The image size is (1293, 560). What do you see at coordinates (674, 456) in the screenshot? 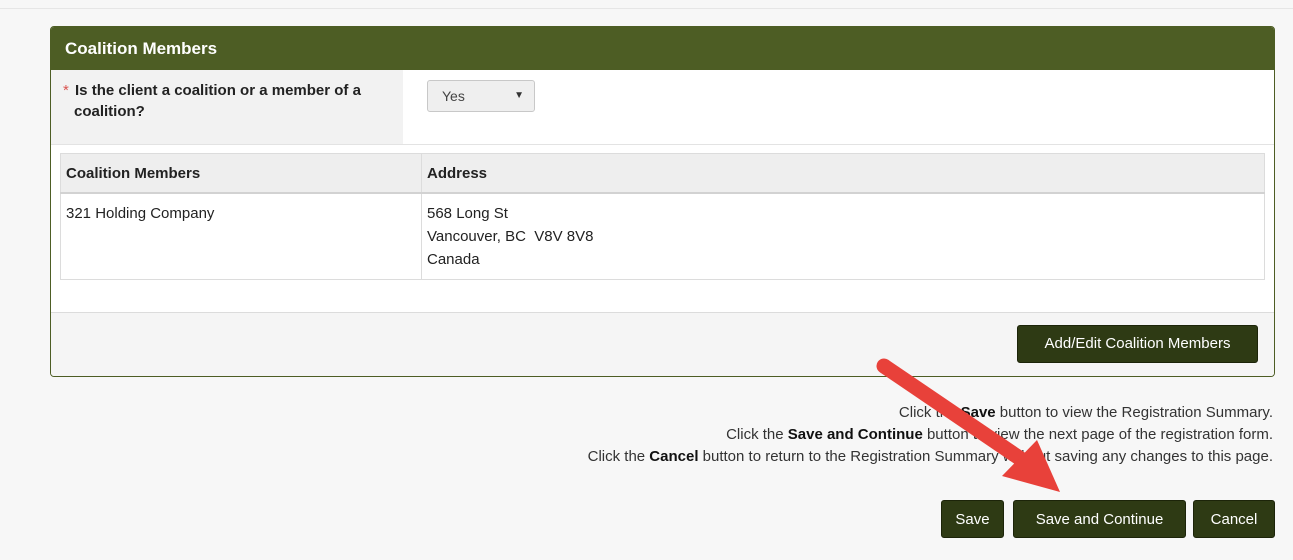
I see `instruction-keyword: Cancel` at bounding box center [674, 456].